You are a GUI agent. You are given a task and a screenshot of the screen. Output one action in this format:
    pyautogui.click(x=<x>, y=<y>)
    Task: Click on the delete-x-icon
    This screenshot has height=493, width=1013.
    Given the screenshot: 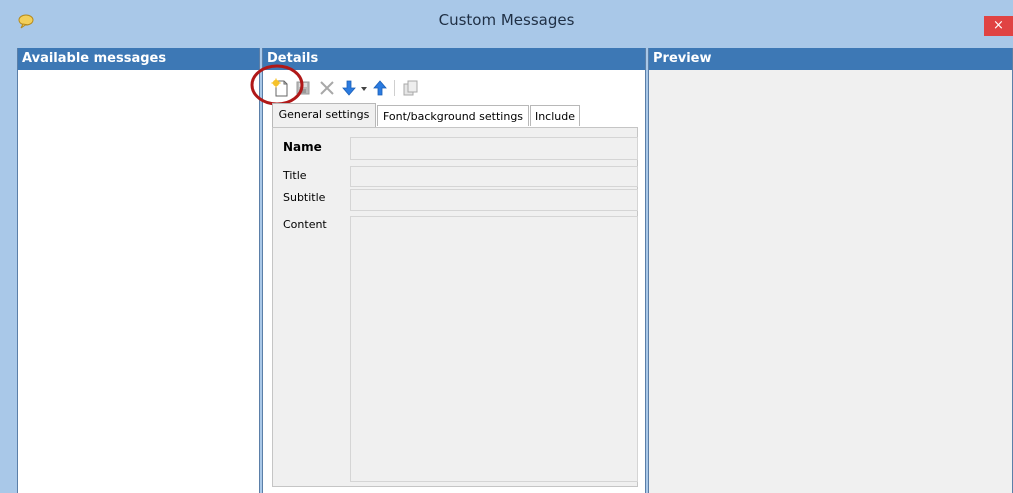 What is the action you would take?
    pyautogui.click(x=327, y=88)
    